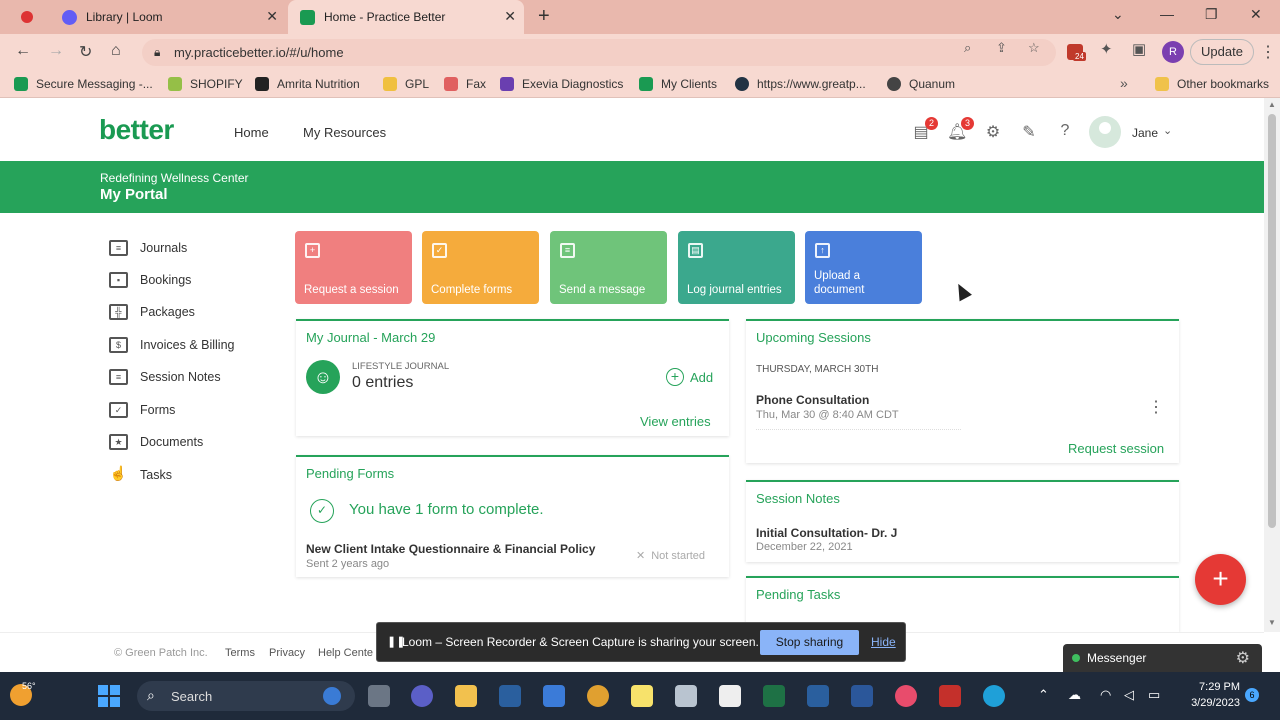 This screenshot has height=720, width=1280. Describe the element at coordinates (1105, 695) in the screenshot. I see `wifi-icon: ◠` at that location.